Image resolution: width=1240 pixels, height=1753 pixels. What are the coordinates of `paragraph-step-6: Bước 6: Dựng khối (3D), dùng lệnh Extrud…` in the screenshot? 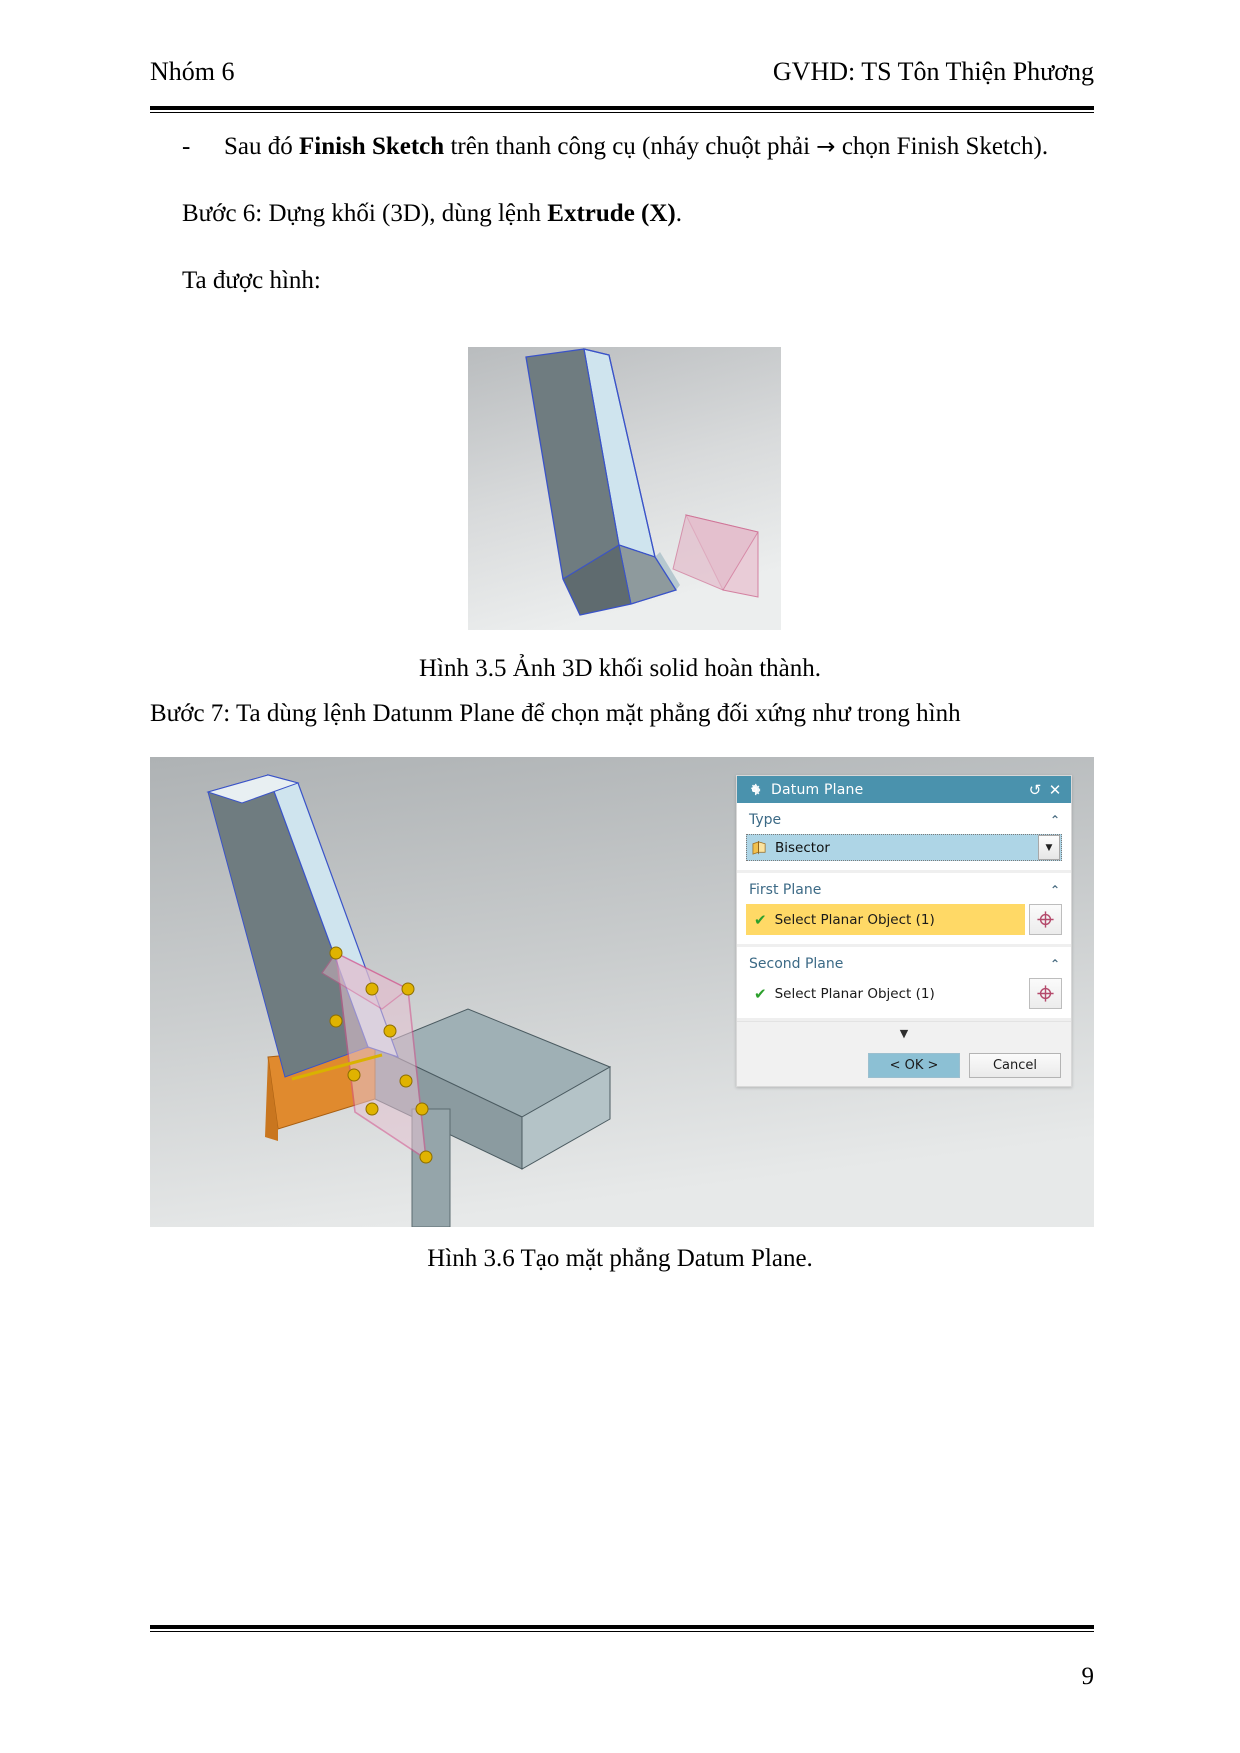 It's located at (638, 214).